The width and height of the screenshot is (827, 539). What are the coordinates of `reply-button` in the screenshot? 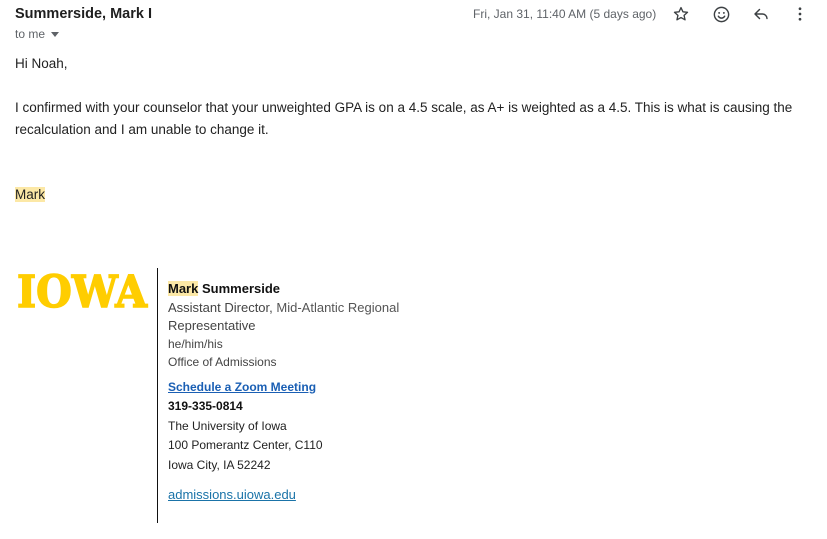 It's located at (761, 14).